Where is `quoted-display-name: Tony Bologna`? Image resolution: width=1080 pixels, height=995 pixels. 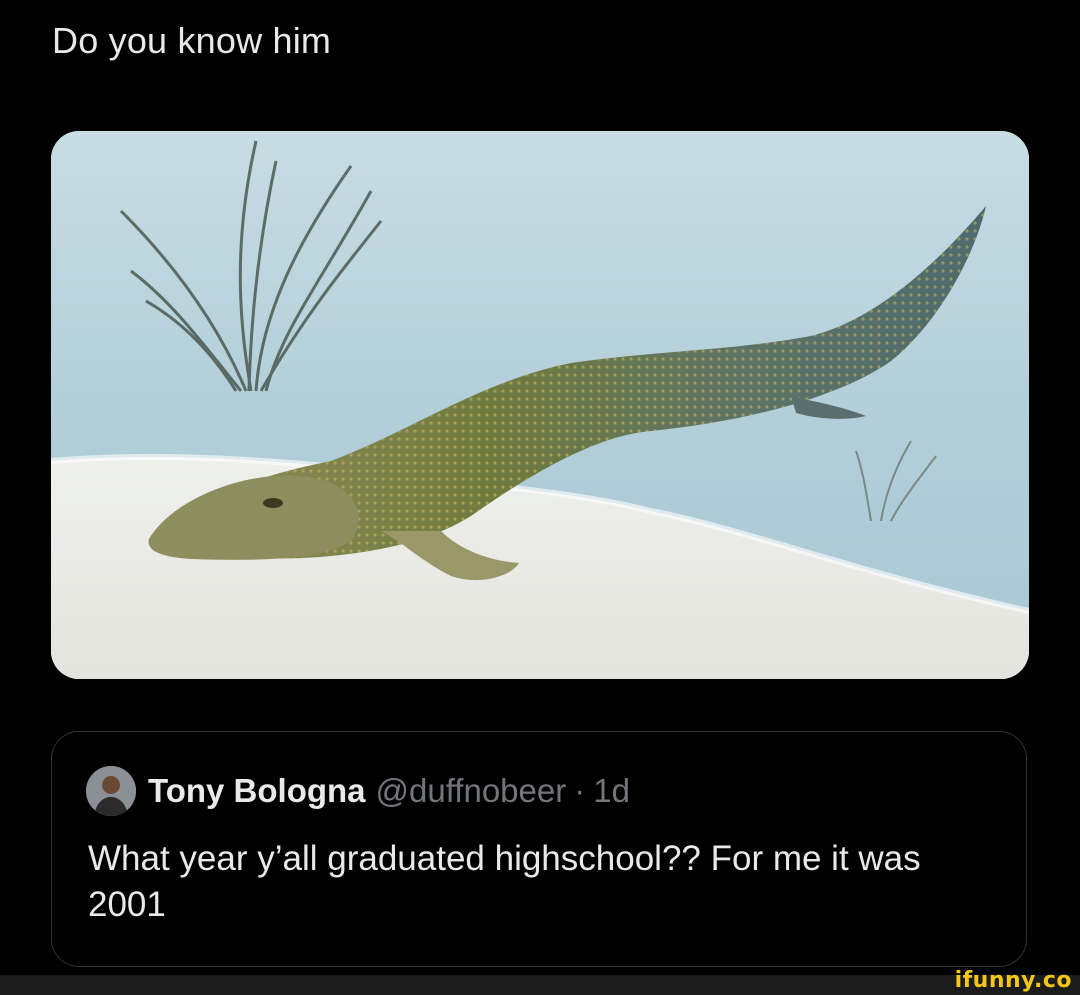
quoted-display-name: Tony Bologna is located at coordinates (257, 791).